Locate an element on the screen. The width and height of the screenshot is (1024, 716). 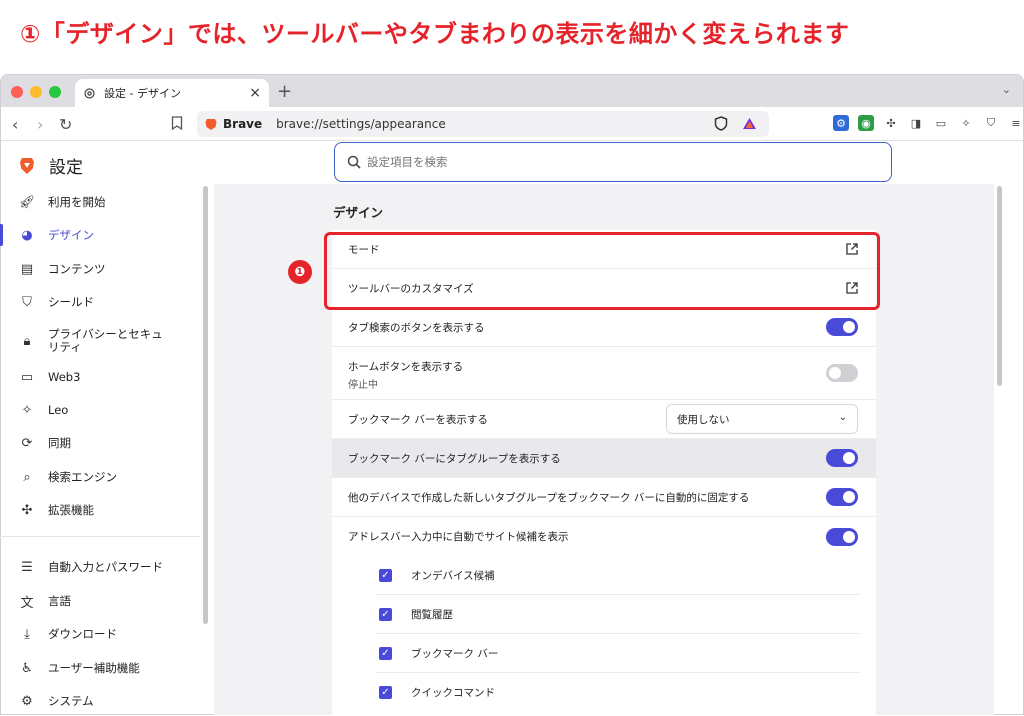
sidebar-item-label: 自動入力とパスワード is located at coordinates (105, 566).